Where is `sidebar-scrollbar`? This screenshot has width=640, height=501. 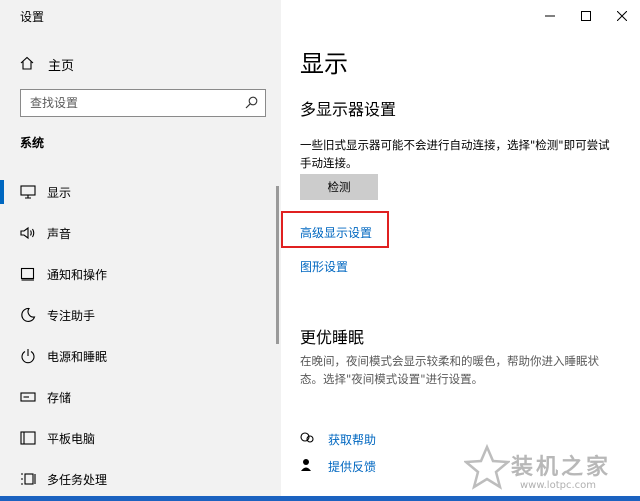 sidebar-scrollbar is located at coordinates (277, 265).